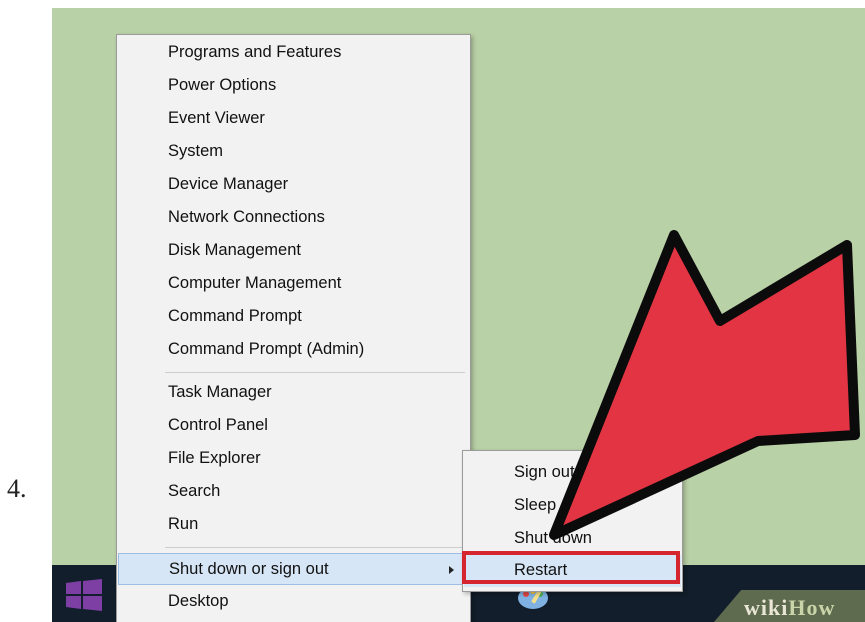 Image resolution: width=865 pixels, height=622 pixels. What do you see at coordinates (222, 85) in the screenshot?
I see `menu-item-label: Power Options` at bounding box center [222, 85].